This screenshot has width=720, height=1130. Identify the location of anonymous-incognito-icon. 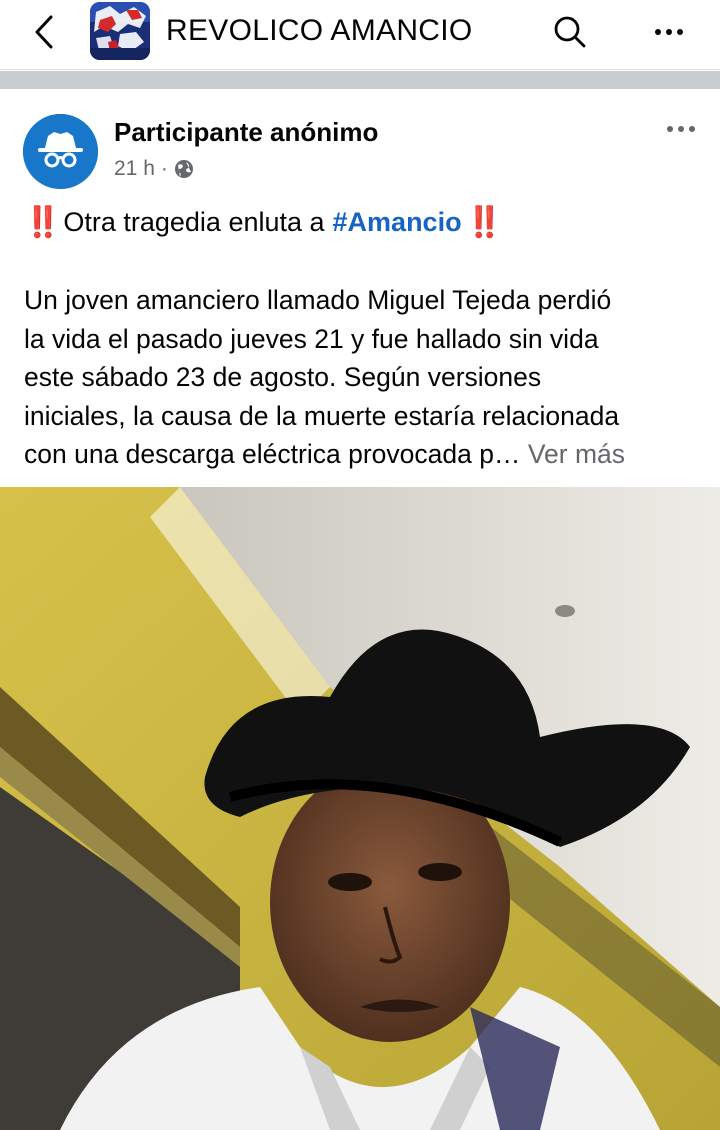
(60, 151).